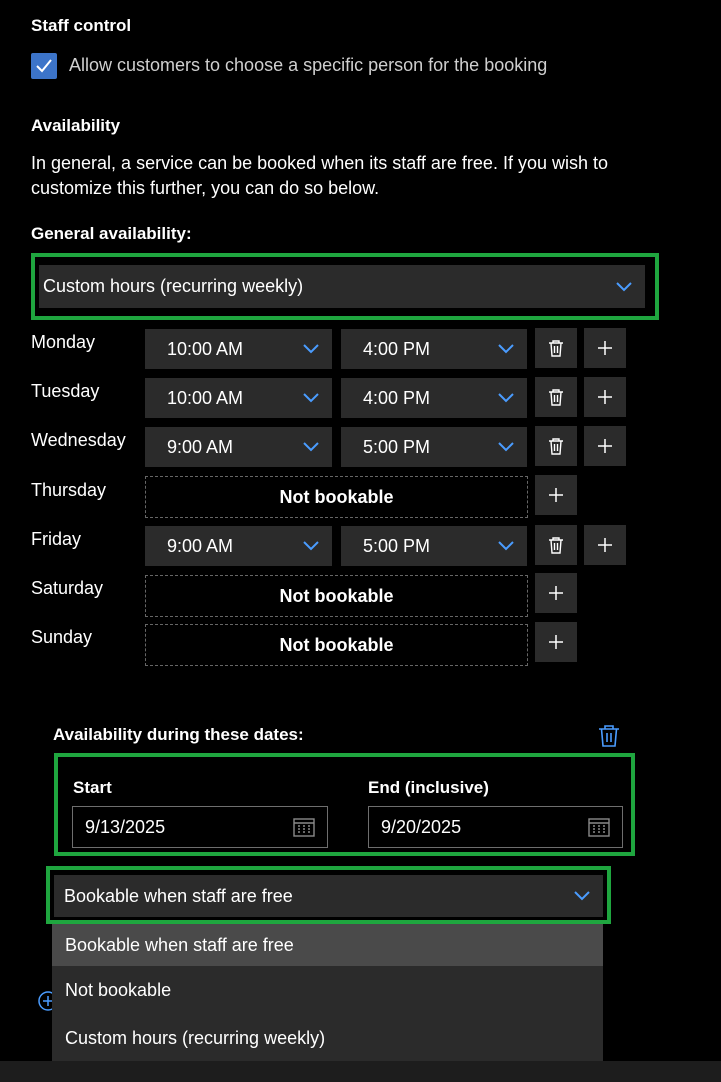 This screenshot has width=721, height=1082. I want to click on availability-mode-value: Bookable when staff are free, so click(178, 895).